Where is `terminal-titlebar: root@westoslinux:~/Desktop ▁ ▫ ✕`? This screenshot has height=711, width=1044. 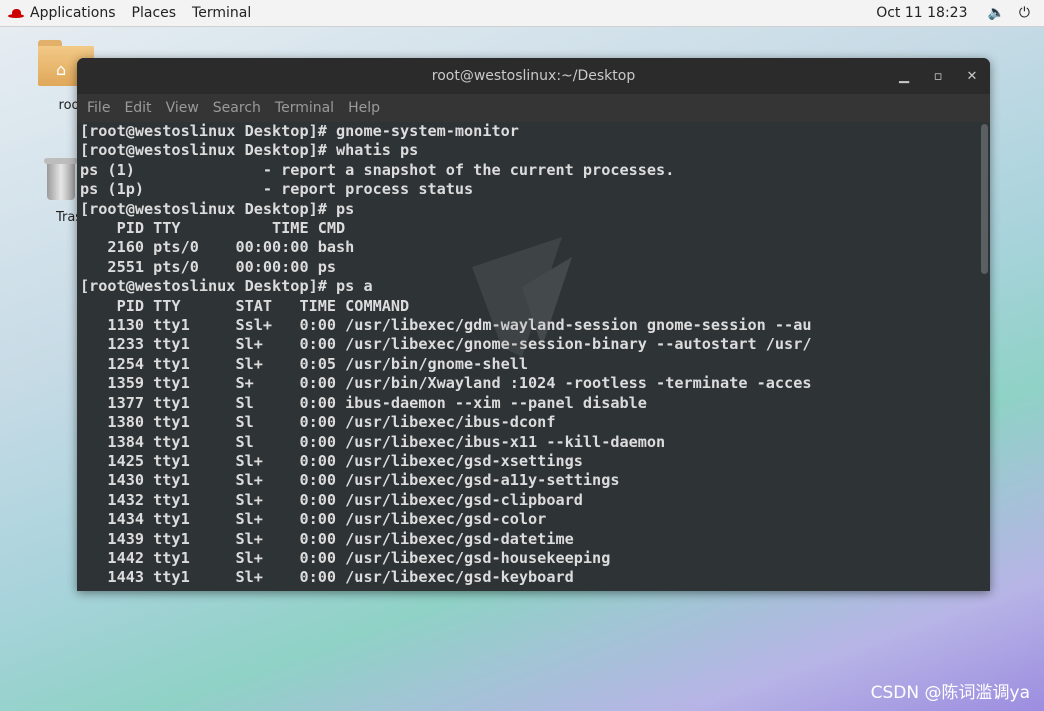
terminal-titlebar: root@westoslinux:~/Desktop ▁ ▫ ✕ is located at coordinates (533, 76).